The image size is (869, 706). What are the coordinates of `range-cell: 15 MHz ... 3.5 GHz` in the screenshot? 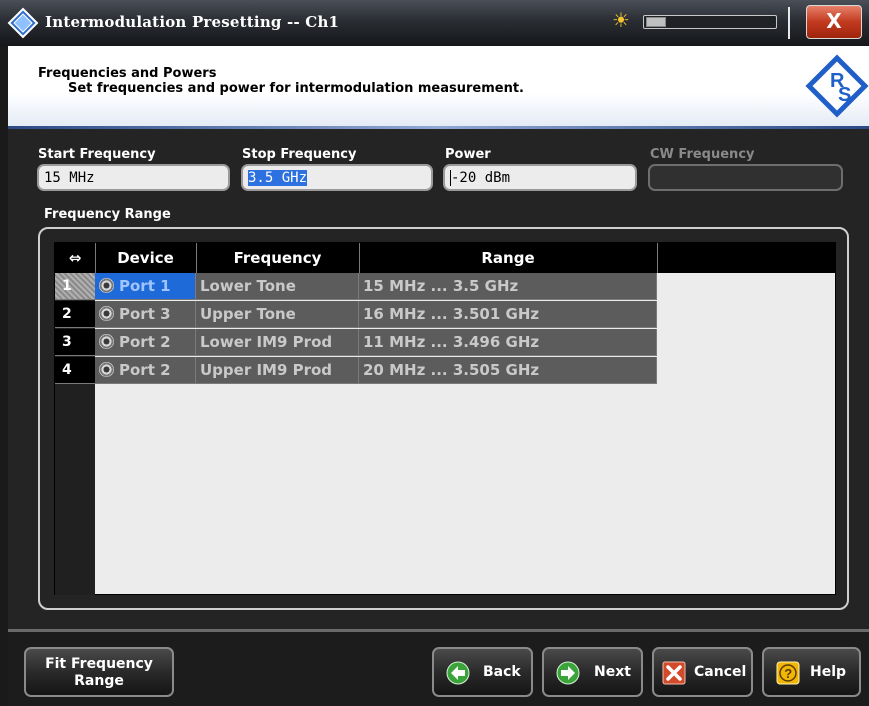 It's located at (508, 286).